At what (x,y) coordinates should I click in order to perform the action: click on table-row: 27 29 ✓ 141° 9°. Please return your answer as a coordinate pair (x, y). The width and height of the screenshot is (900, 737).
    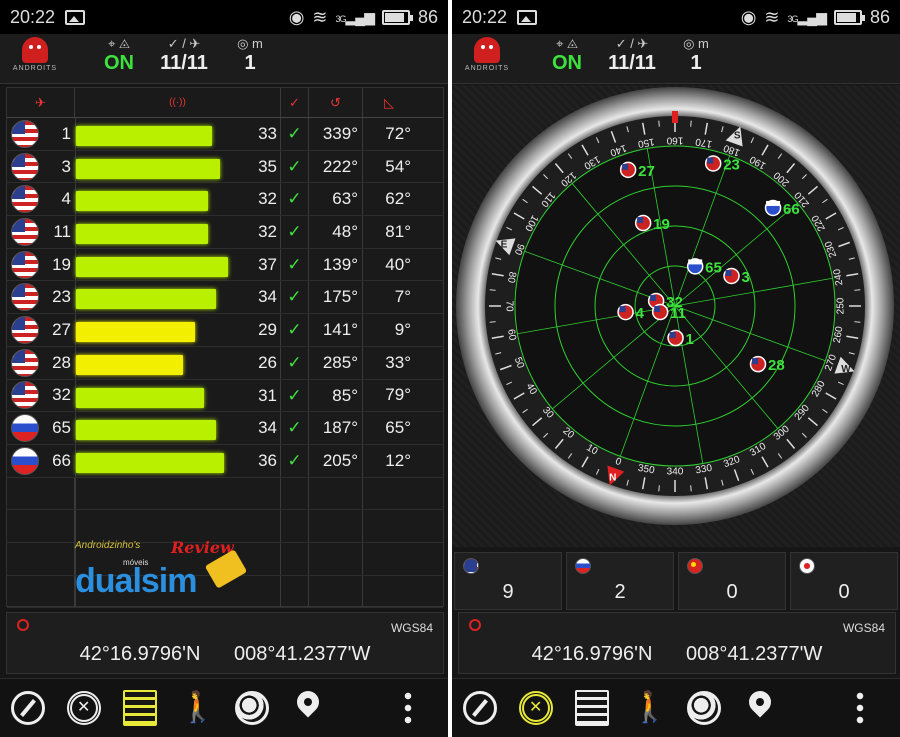
    Looking at the image, I should click on (225, 330).